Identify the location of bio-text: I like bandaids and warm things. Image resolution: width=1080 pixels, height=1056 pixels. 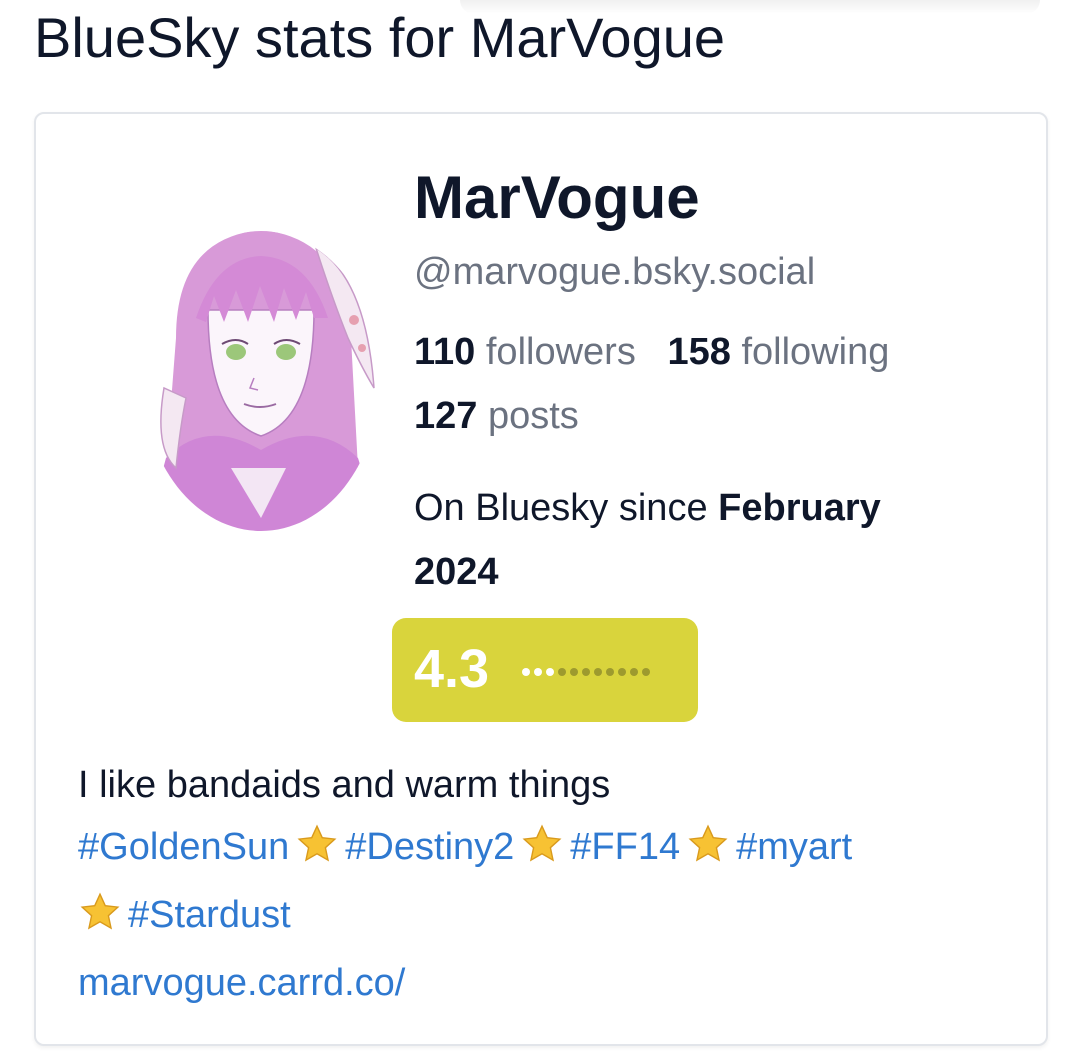
(344, 785).